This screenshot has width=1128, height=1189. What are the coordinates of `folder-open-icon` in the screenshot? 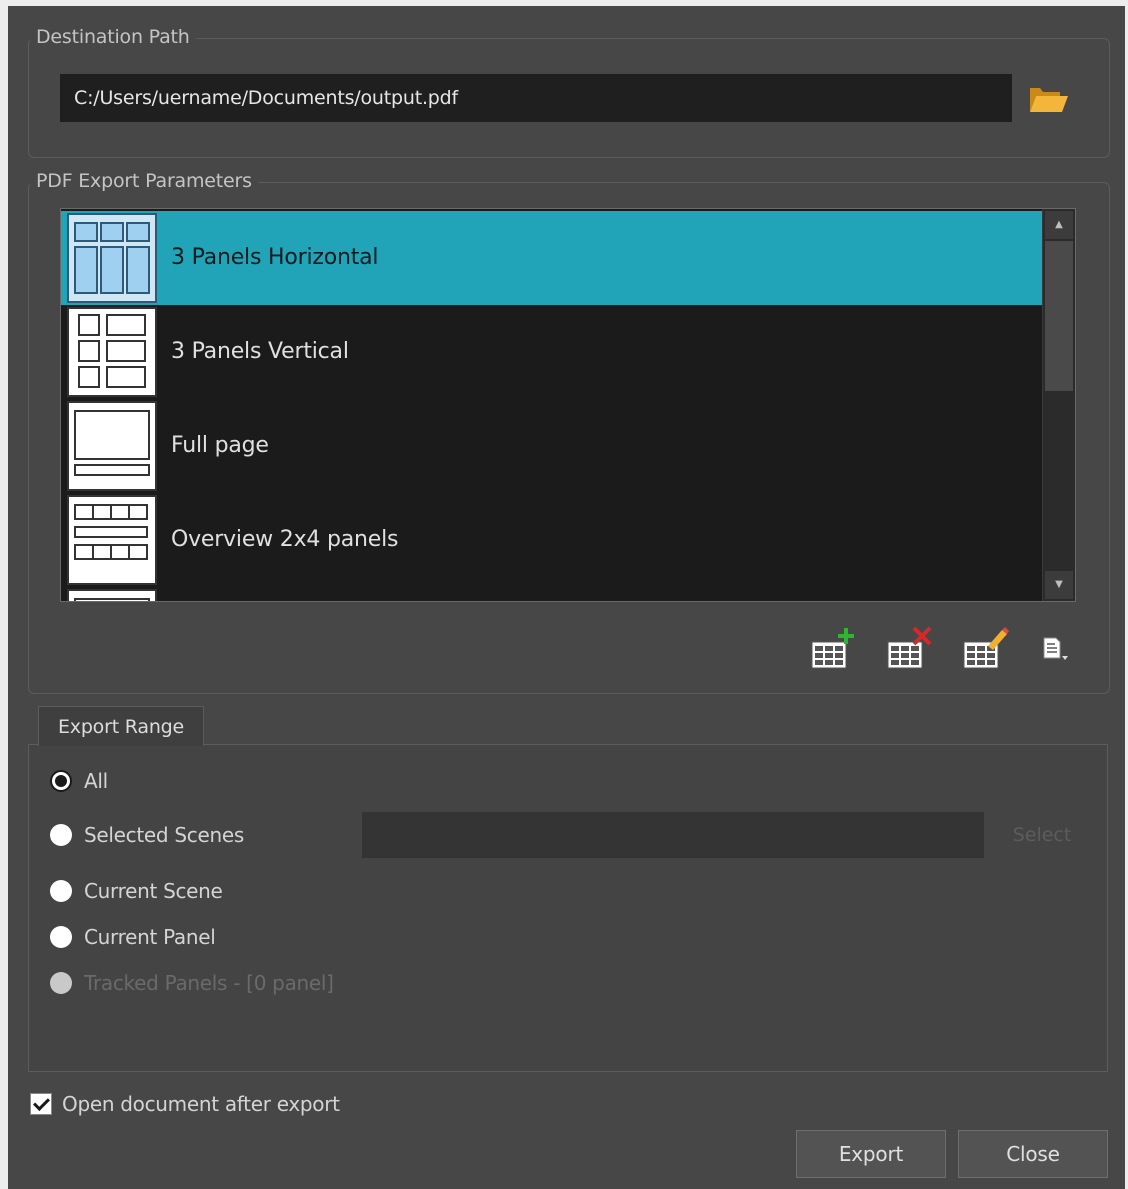 It's located at (1048, 100).